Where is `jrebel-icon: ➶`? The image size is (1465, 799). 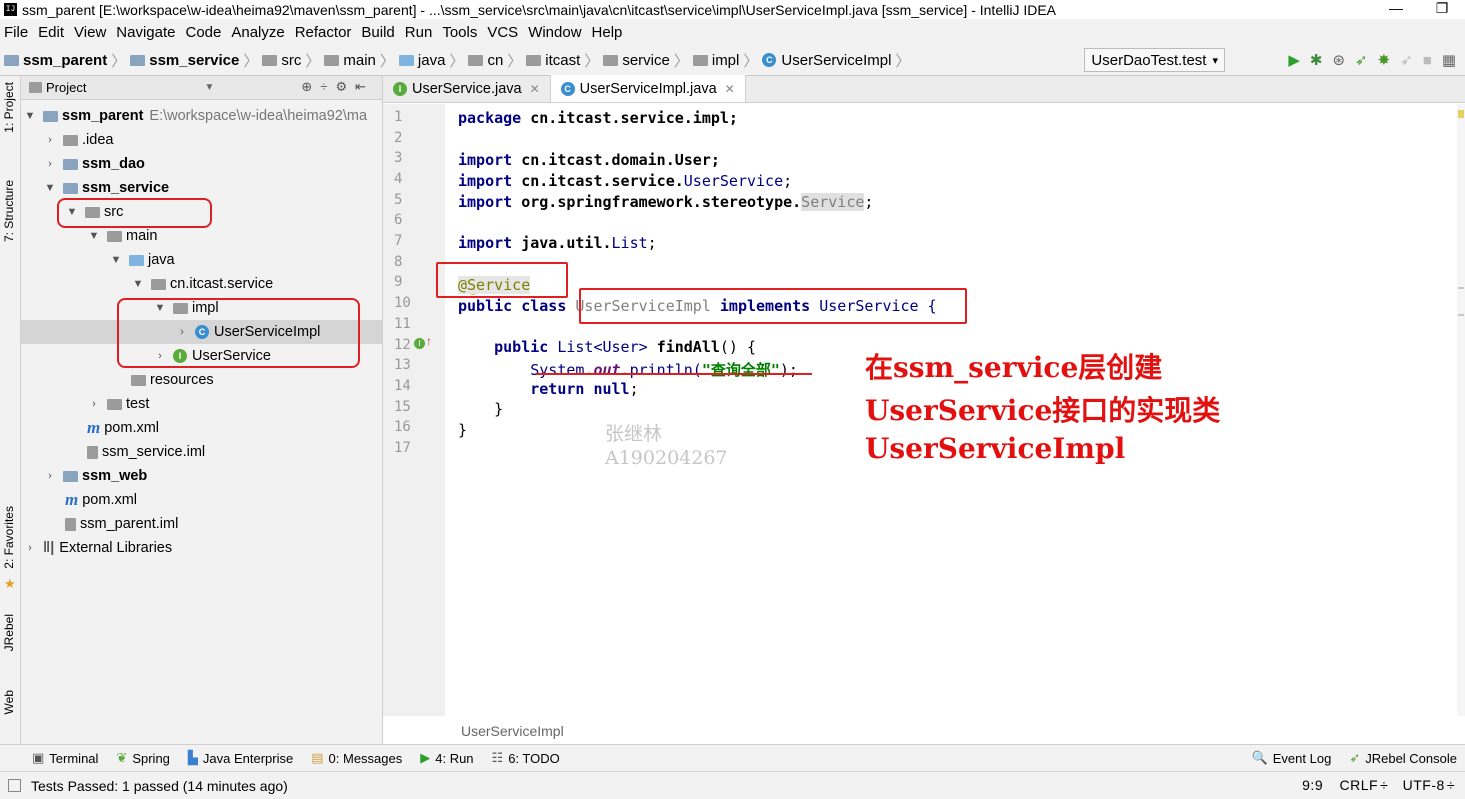
jrebel-icon: ➶ is located at coordinates (1406, 60).